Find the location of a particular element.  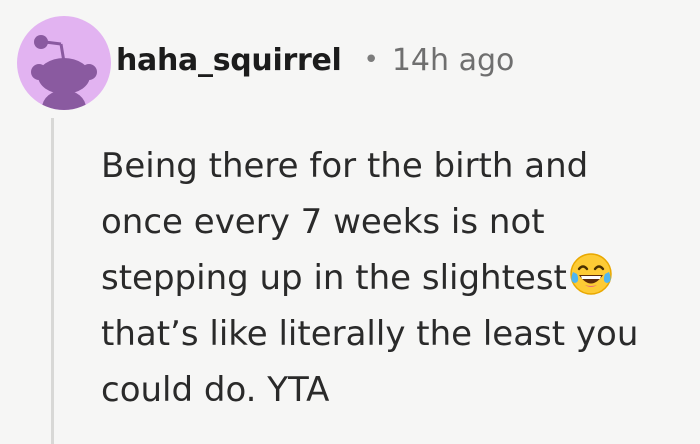

comment-header: haha_squirrel • 14h ago is located at coordinates (315, 60).